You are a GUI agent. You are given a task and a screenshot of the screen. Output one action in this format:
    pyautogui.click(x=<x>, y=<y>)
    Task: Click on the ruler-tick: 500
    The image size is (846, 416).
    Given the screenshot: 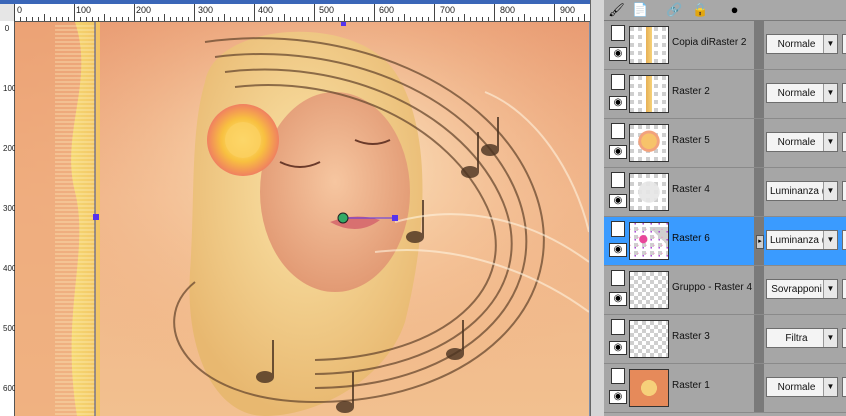 What is the action you would take?
    pyautogui.click(x=10, y=328)
    